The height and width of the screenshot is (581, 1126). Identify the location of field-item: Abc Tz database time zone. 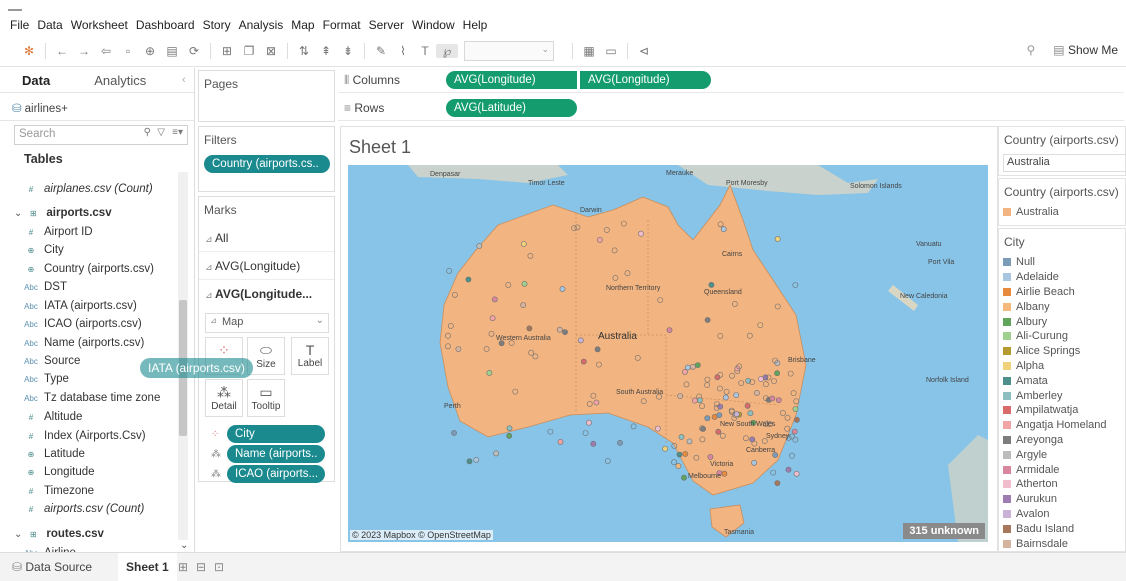
(92, 398).